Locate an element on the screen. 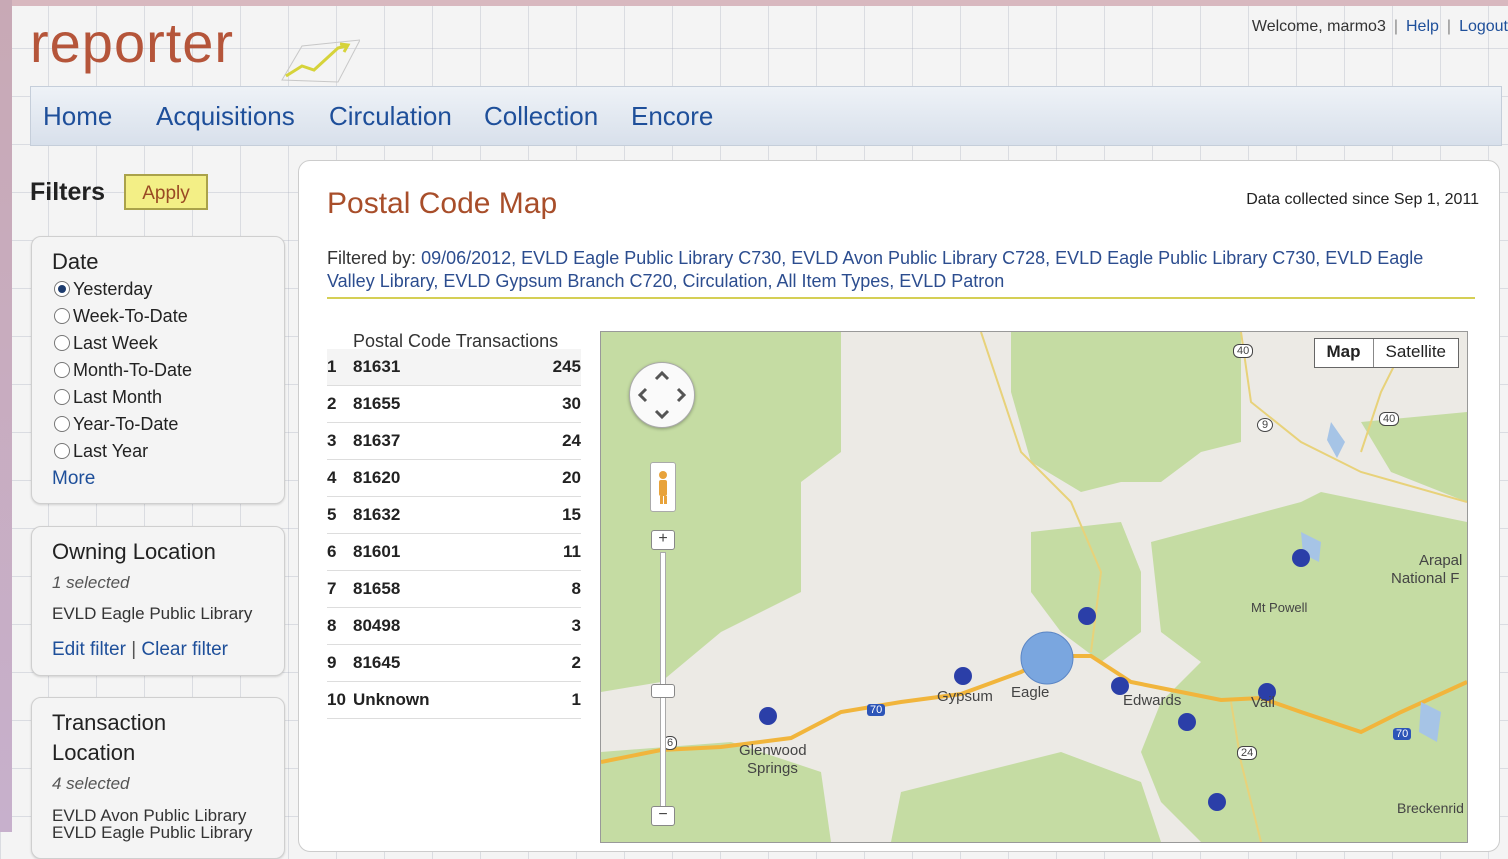 This screenshot has height=859, width=1508. window-top-edge is located at coordinates (754, 3).